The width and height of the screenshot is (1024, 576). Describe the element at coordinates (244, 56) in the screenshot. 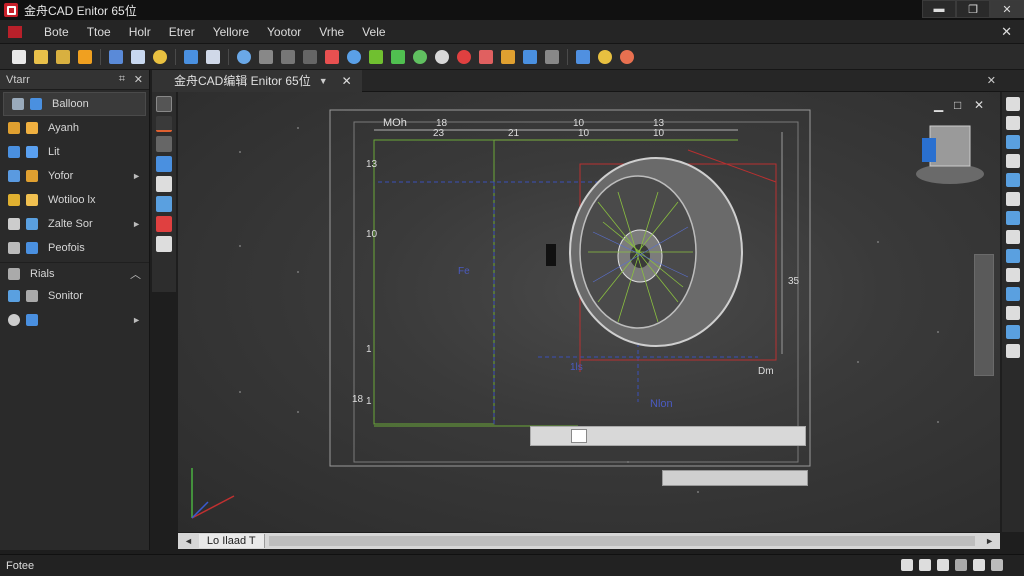

I see `zoom-icon` at that location.